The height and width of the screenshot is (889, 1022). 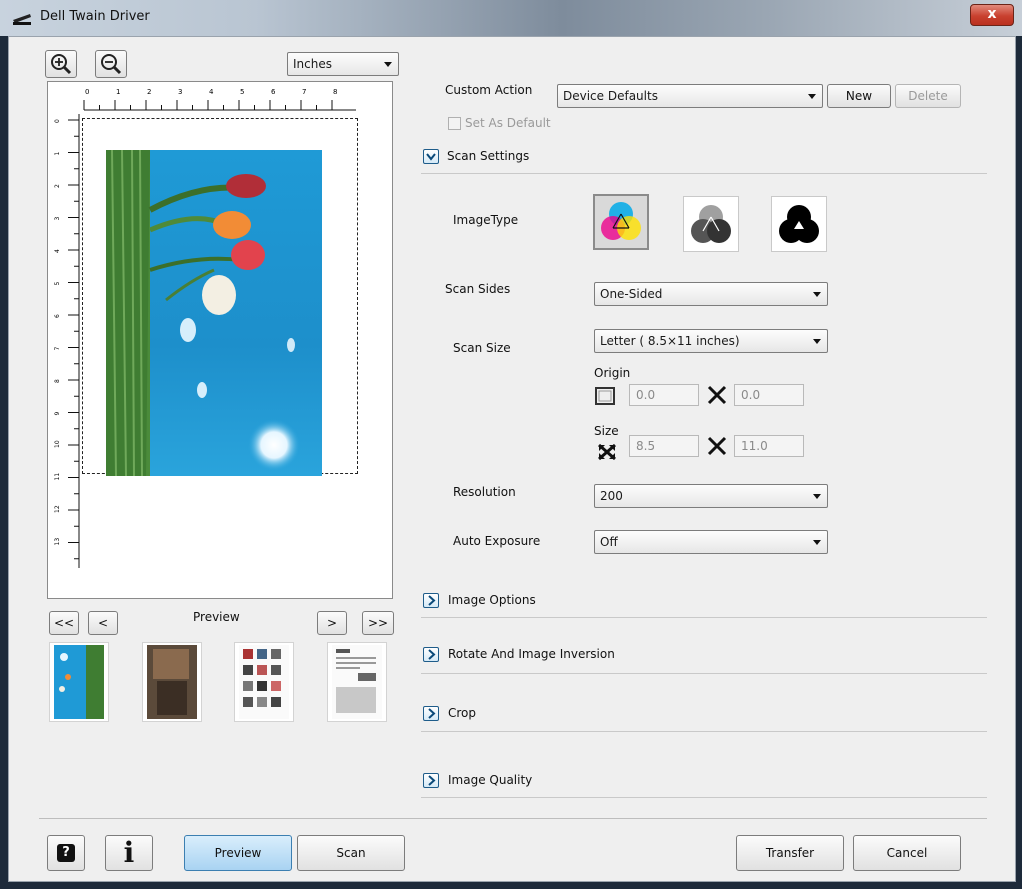 What do you see at coordinates (490, 780) in the screenshot?
I see `image-quality-header: Image Quality` at bounding box center [490, 780].